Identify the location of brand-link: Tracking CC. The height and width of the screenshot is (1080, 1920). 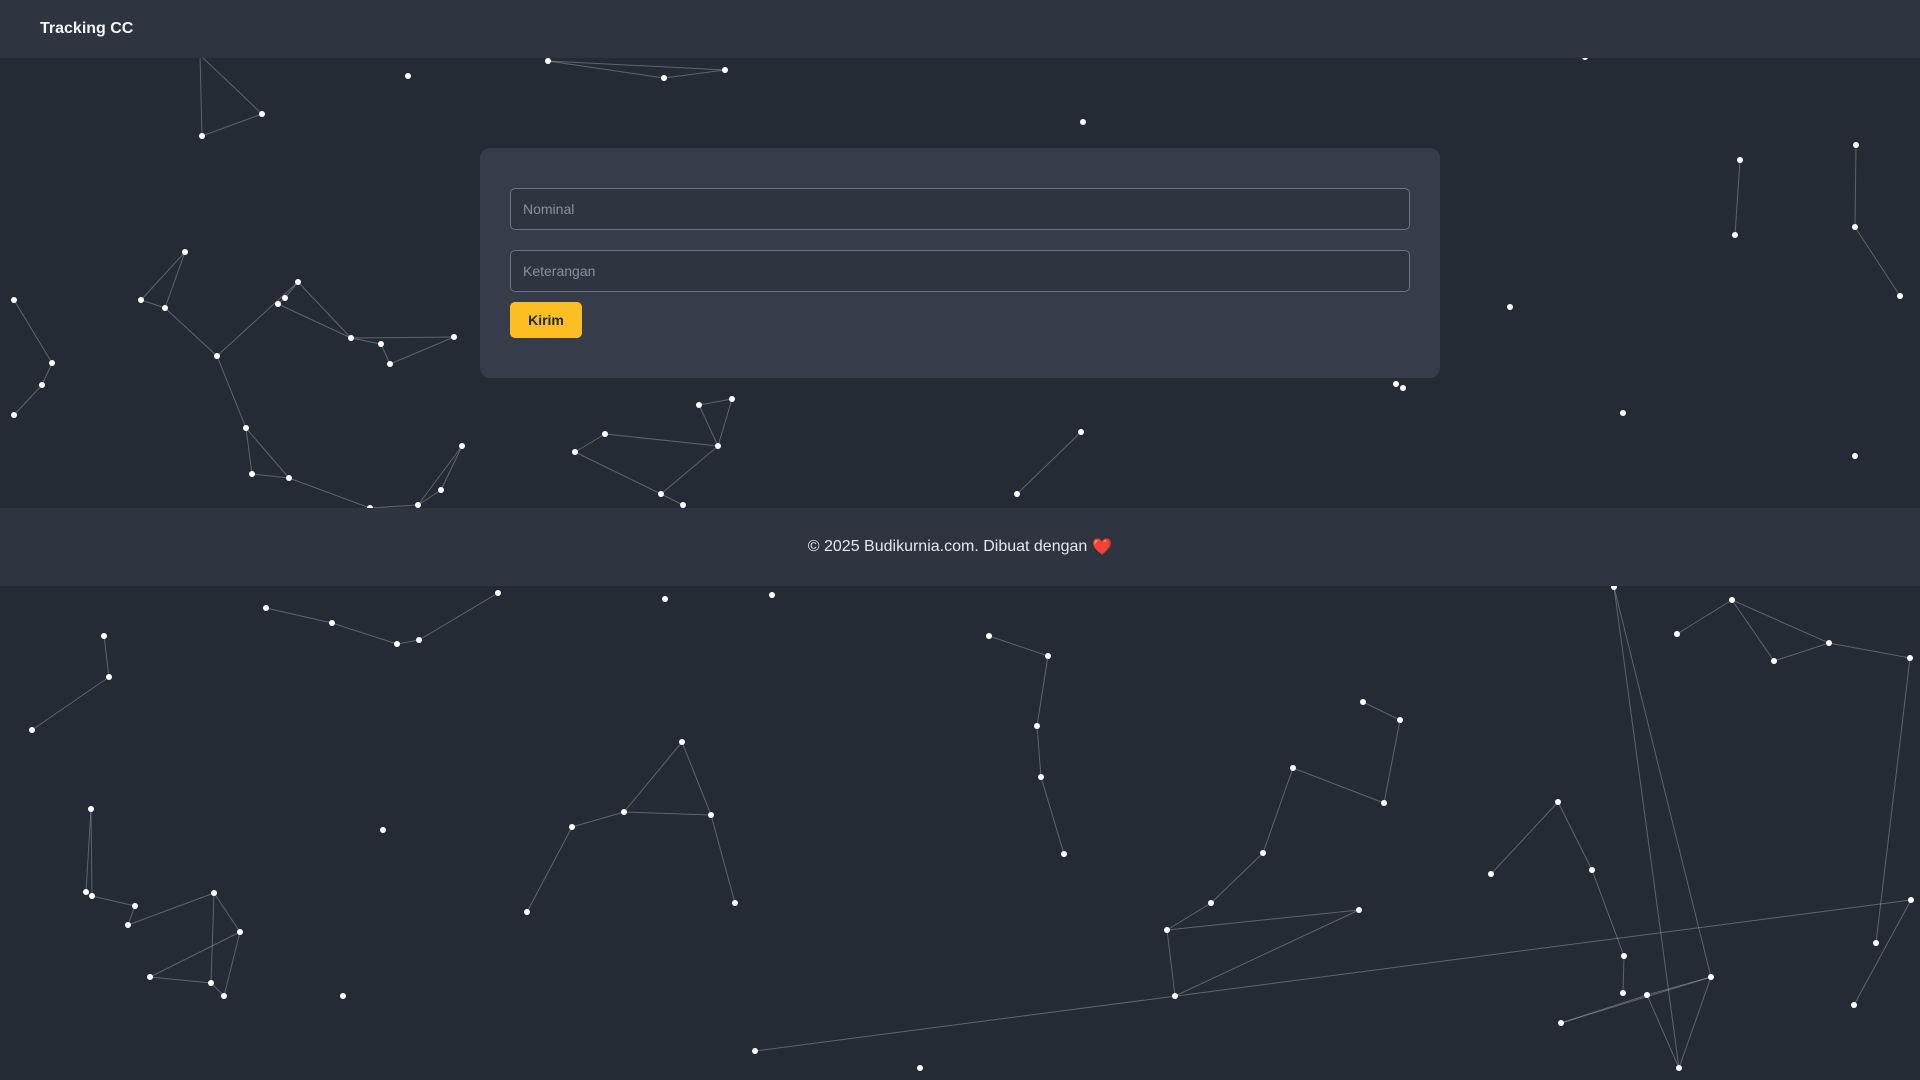
(86, 29).